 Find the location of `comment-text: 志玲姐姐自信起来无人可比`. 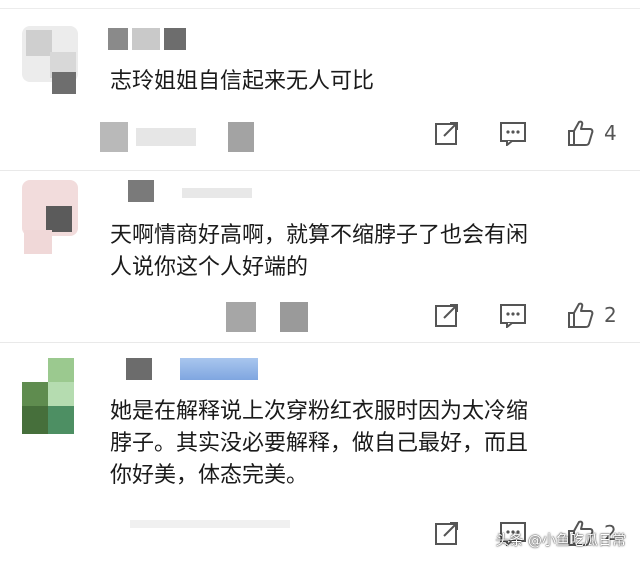

comment-text: 志玲姐姐自信起来无人可比 is located at coordinates (242, 81).